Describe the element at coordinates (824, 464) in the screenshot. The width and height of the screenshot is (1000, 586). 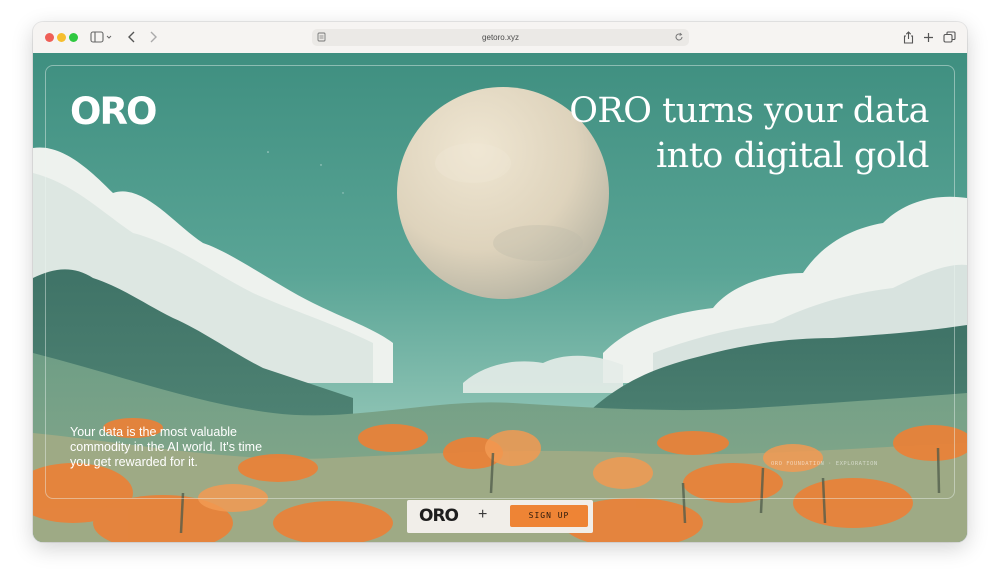
I see `image-credits: ORO FOUNDATION · EXPLORATION` at that location.